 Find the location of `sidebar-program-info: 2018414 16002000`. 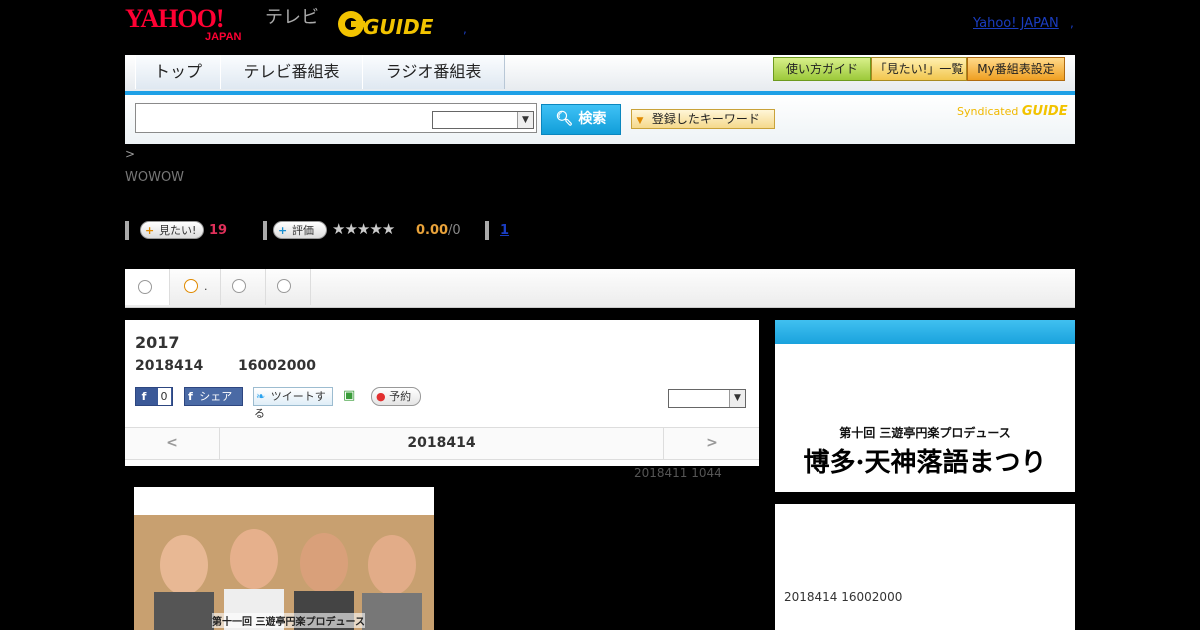

sidebar-program-info: 2018414 16002000 is located at coordinates (843, 597).